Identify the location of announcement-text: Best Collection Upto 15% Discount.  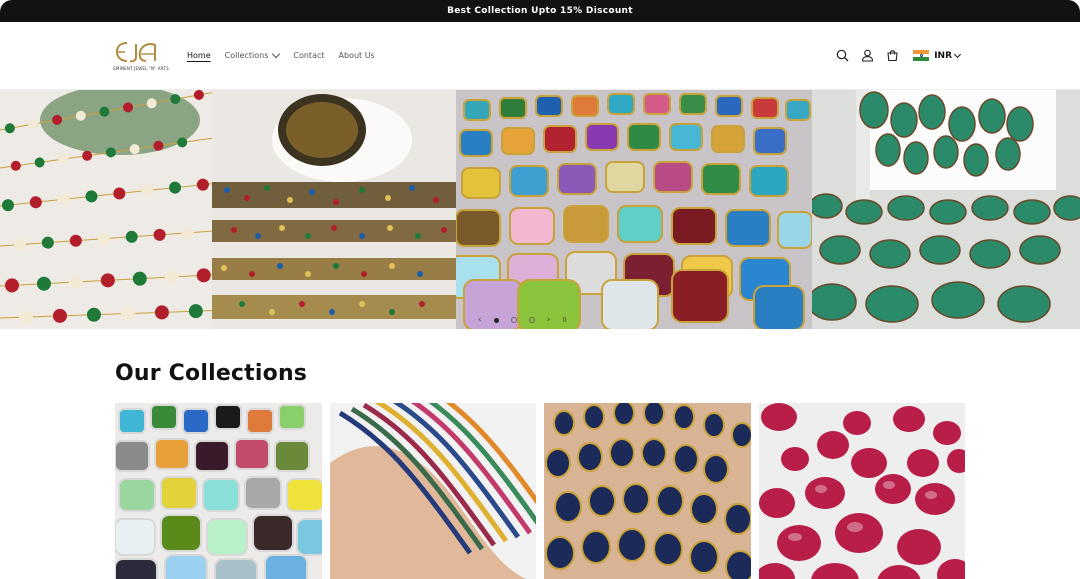
(540, 11).